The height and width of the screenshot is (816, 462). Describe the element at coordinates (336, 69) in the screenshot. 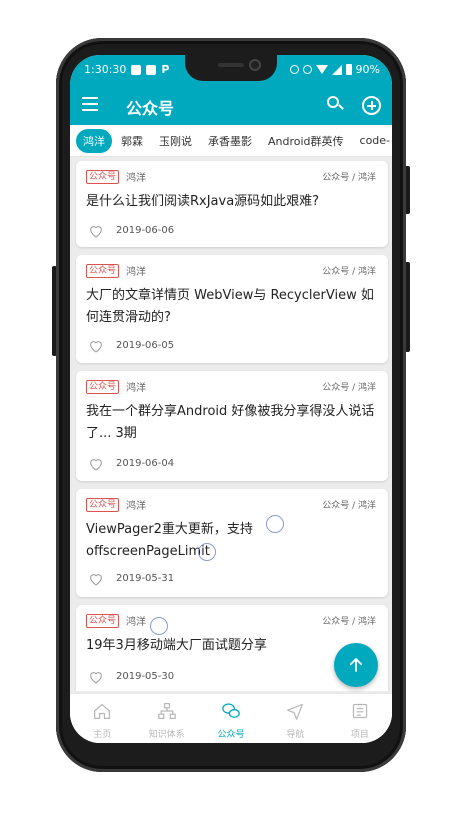

I see `signal-icon` at that location.